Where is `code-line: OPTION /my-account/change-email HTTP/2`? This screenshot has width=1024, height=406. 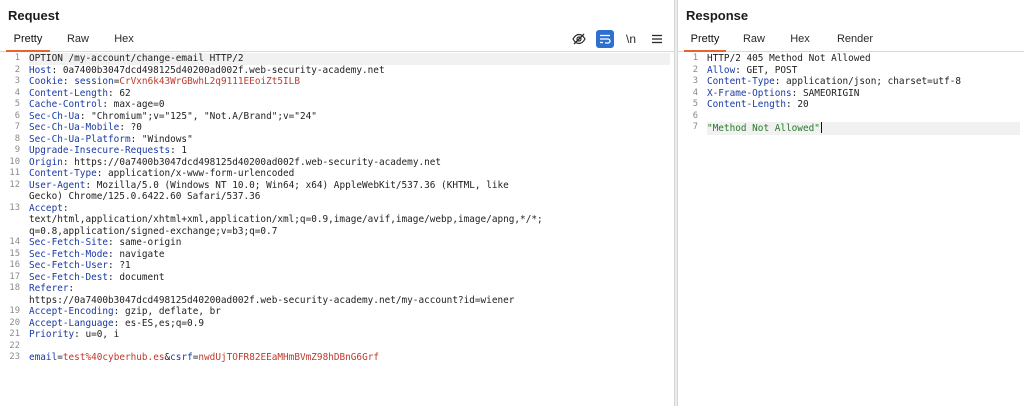 code-line: OPTION /my-account/change-email HTTP/2 is located at coordinates (349, 59).